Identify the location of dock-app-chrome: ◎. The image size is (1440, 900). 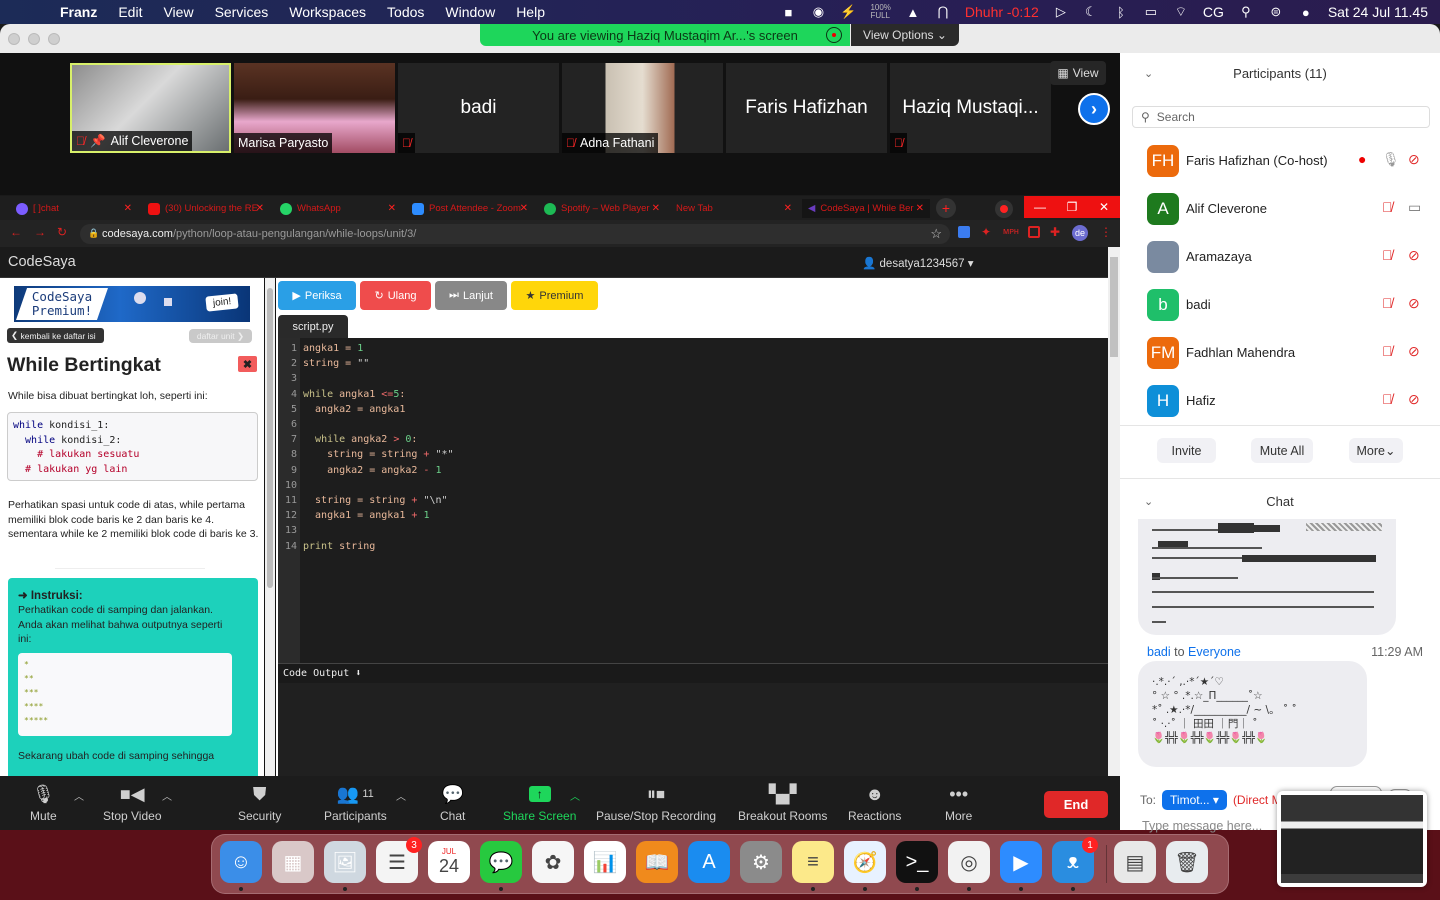
(969, 866).